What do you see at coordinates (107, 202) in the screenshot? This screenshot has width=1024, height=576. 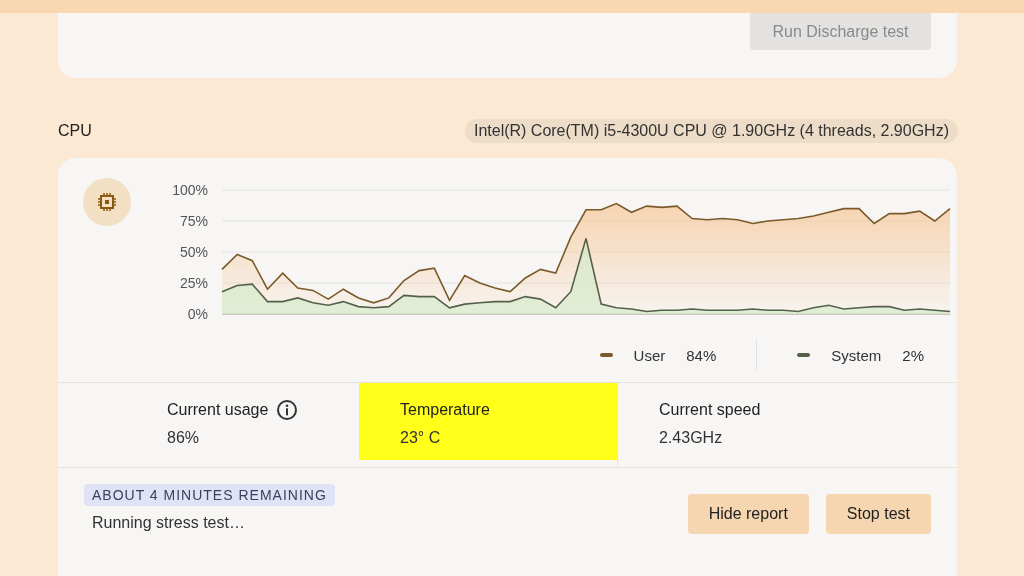 I see `chip-icon` at bounding box center [107, 202].